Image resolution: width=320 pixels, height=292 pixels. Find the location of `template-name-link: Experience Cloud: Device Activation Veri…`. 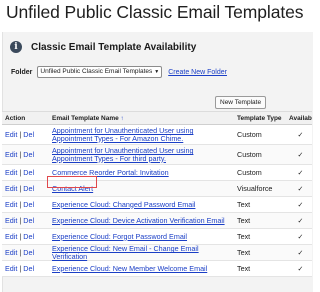

template-name-link: Experience Cloud: Device Activation Veri… is located at coordinates (138, 220).